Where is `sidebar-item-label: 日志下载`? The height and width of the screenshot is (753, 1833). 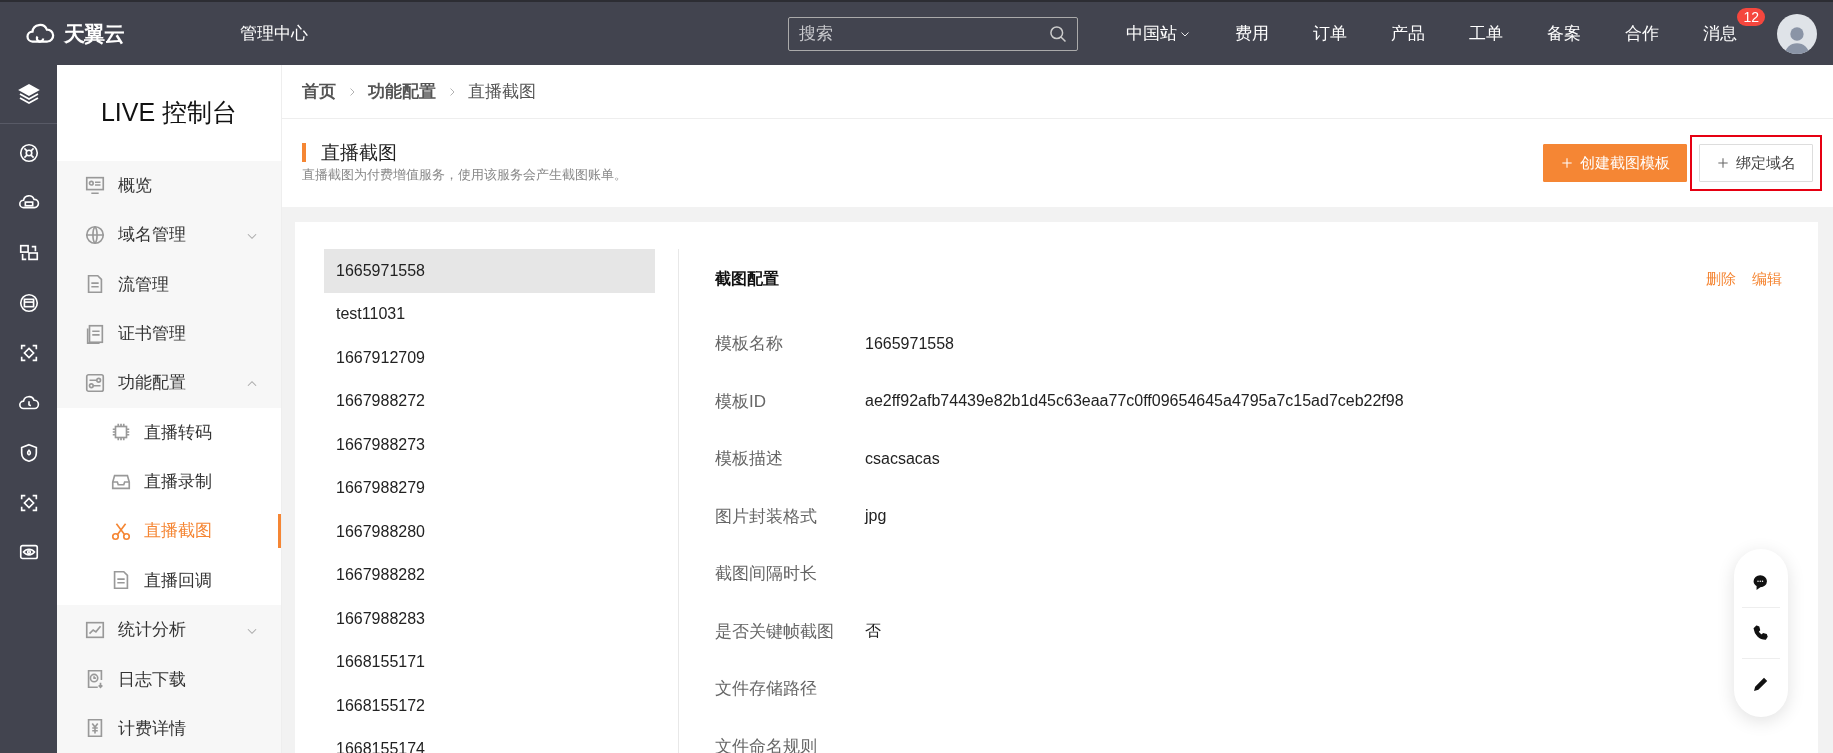 sidebar-item-label: 日志下载 is located at coordinates (152, 679).